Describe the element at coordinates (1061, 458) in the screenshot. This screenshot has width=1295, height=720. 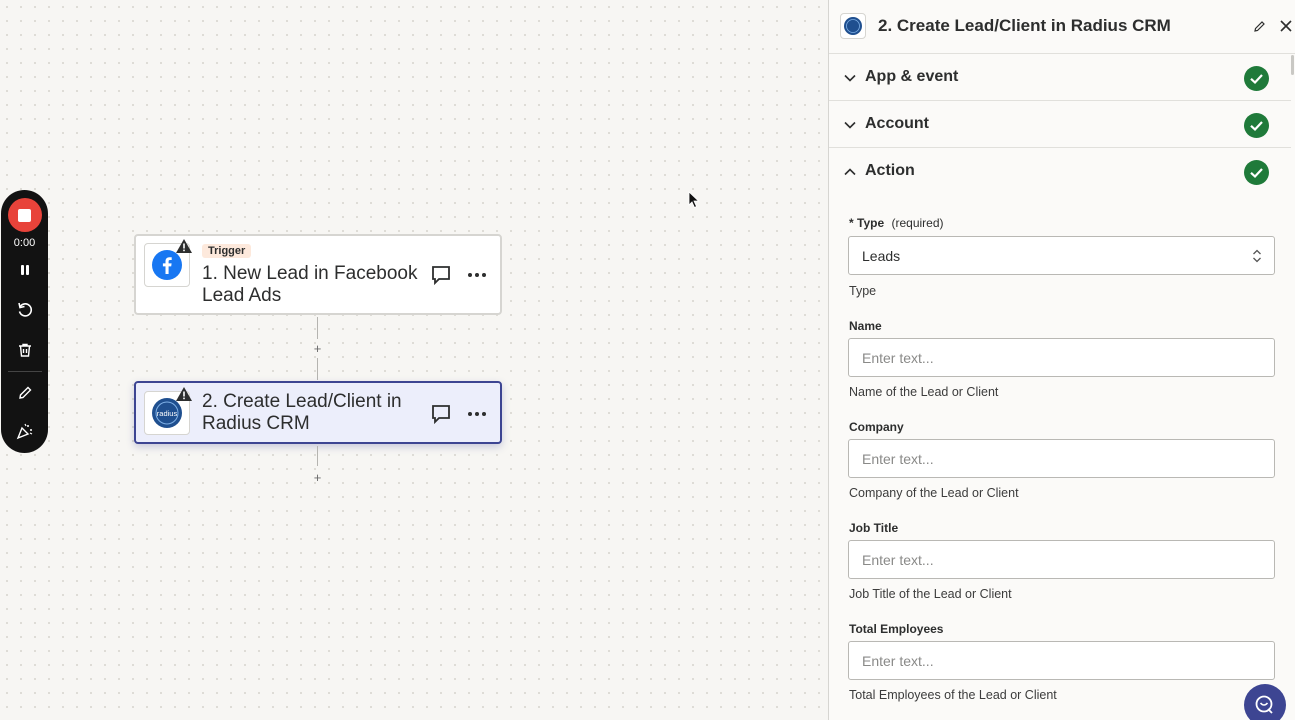
I see `company-input` at that location.